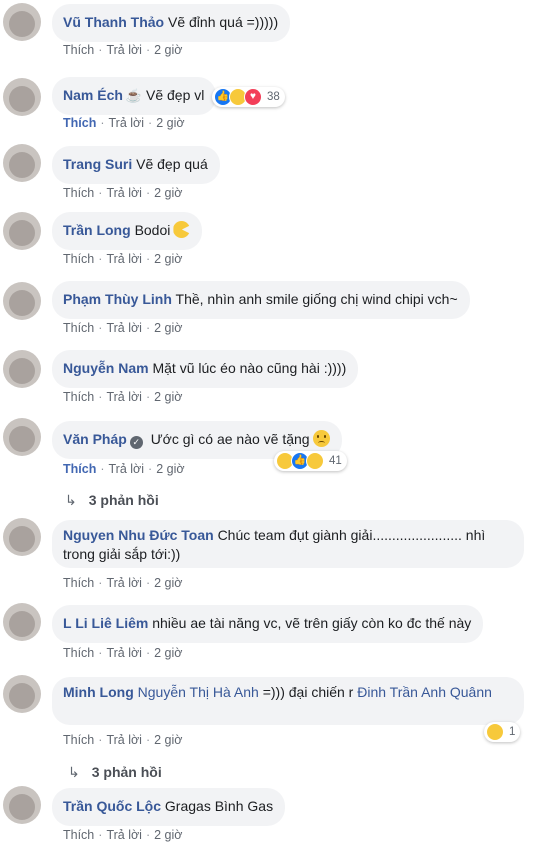  What do you see at coordinates (113, 22) in the screenshot?
I see `commenter-name: Vũ Thanh Thảo` at bounding box center [113, 22].